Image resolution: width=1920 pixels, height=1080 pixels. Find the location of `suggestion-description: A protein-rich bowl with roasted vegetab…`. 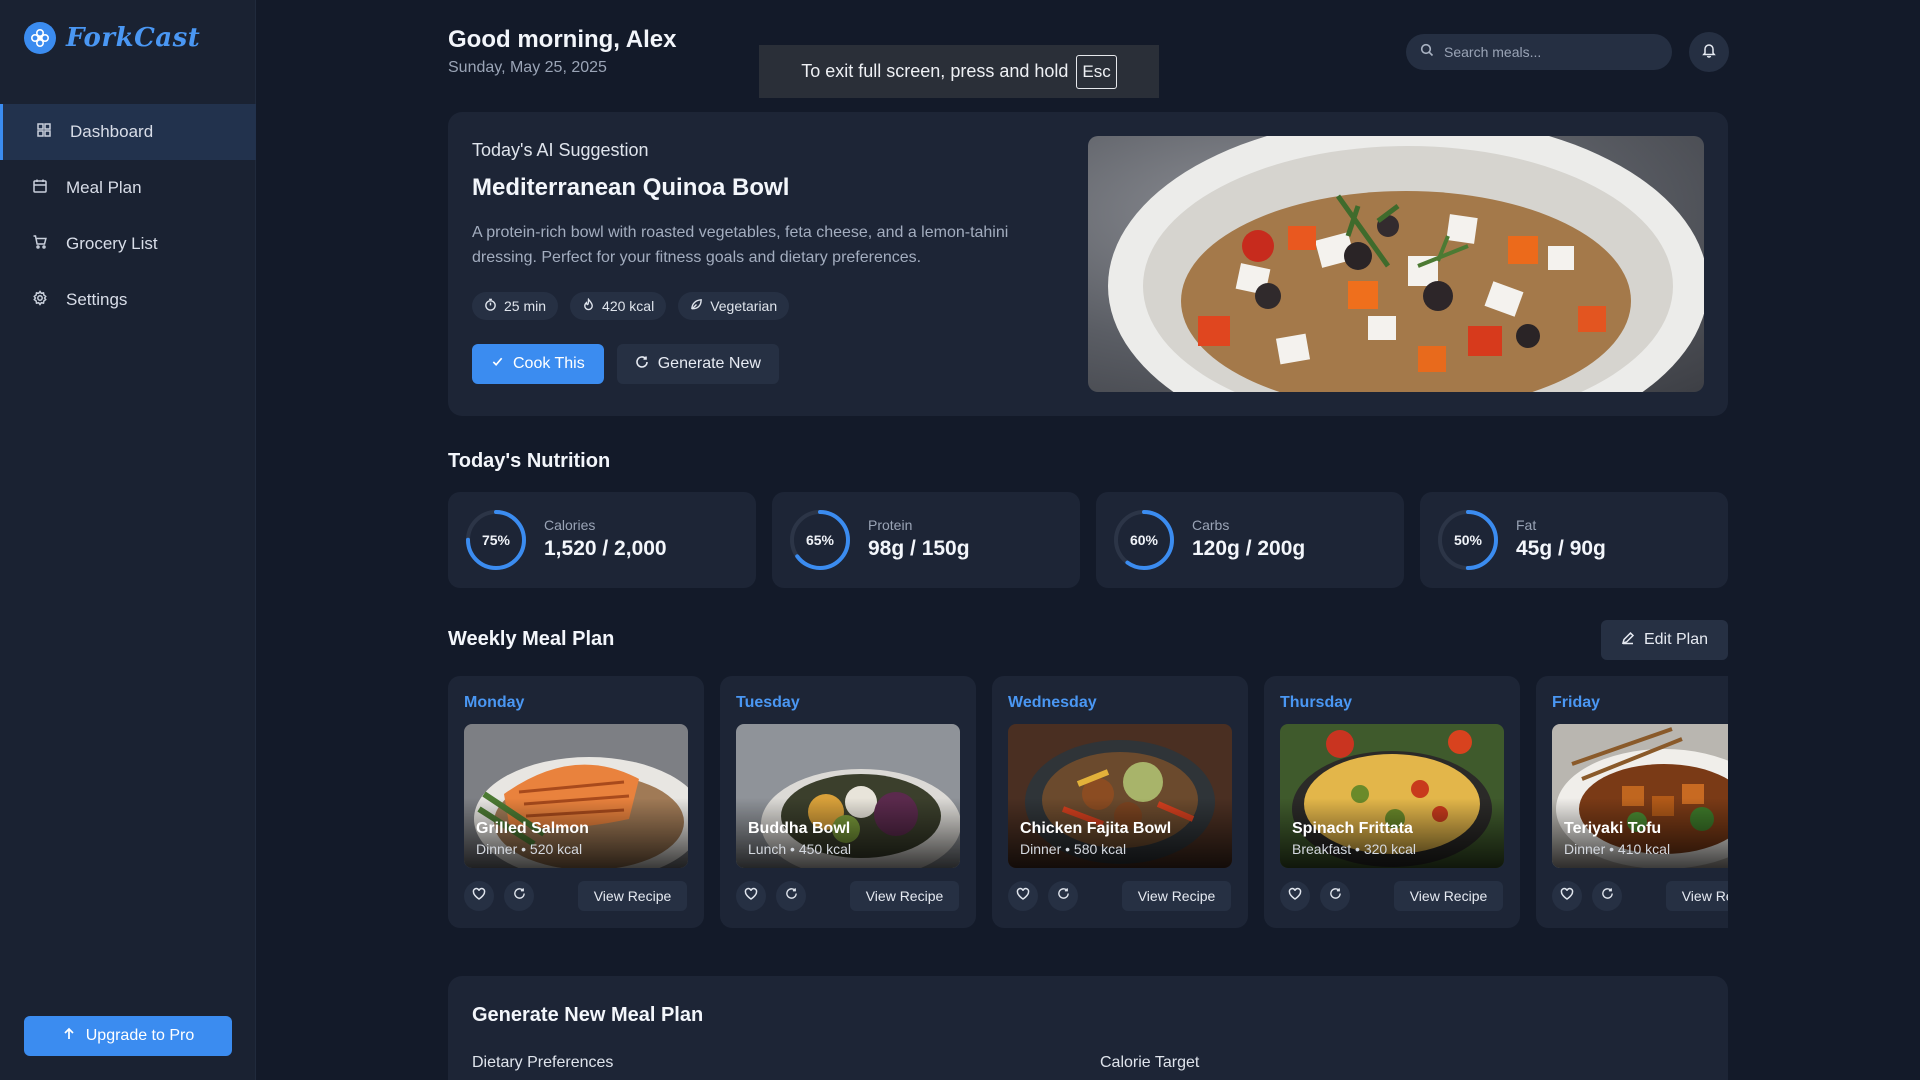

suggestion-description: A protein-rich bowl with roasted vegetab… is located at coordinates (740, 245).